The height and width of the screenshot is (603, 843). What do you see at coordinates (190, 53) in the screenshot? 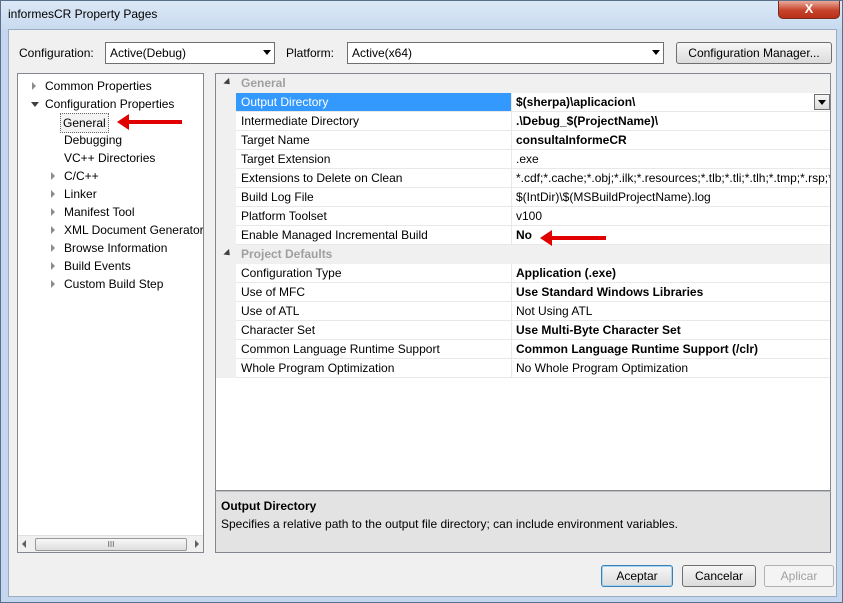
I see `configuration-combo: Active(Debug)` at bounding box center [190, 53].